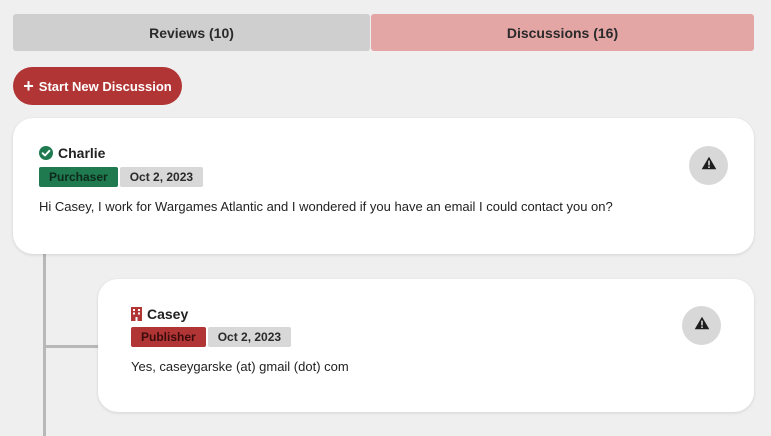 The height and width of the screenshot is (436, 771). What do you see at coordinates (105, 86) in the screenshot?
I see `start-new-discussion-label: Start New Discussion` at bounding box center [105, 86].